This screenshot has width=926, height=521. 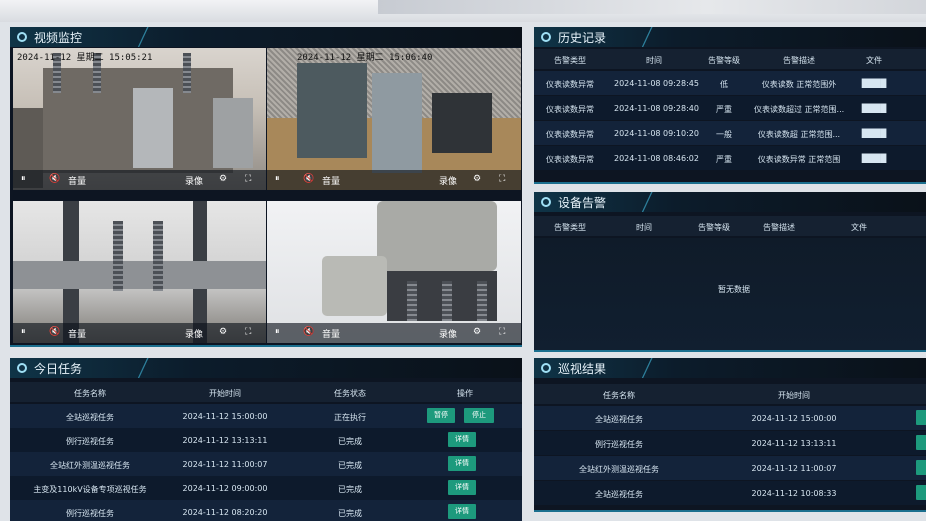 What do you see at coordinates (90, 465) in the screenshot?
I see `task-name: 全站红外测温巡视任务` at bounding box center [90, 465].